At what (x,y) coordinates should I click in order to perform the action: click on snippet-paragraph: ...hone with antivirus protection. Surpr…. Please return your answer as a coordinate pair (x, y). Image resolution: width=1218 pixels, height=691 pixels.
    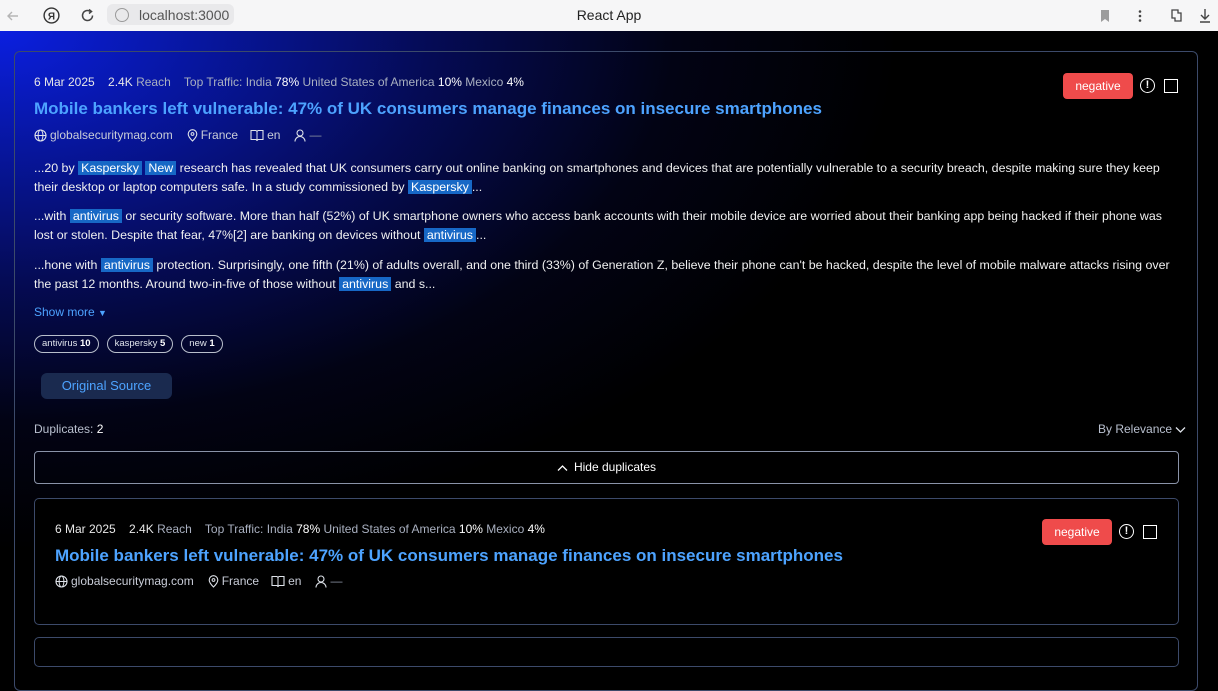
    Looking at the image, I should click on (609, 274).